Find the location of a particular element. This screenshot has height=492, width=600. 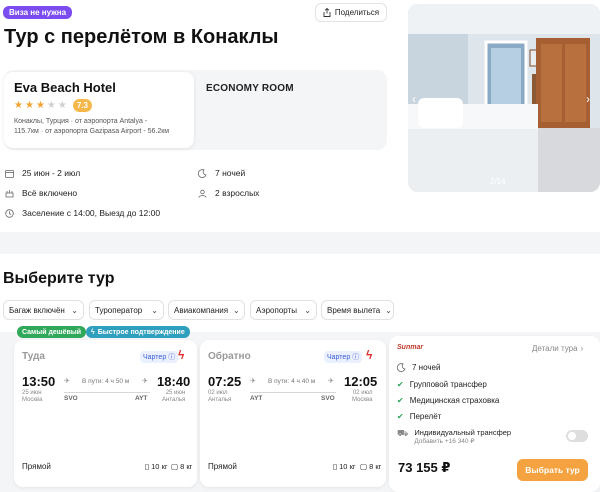

handluggage-info: ▢ 8 кг is located at coordinates (370, 466).